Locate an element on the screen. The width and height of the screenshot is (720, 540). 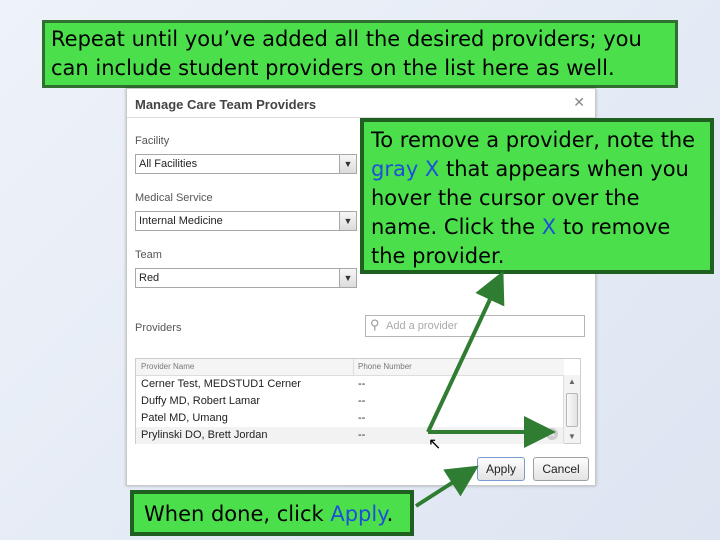
arrow-to-remove-callout is located at coordinates (465, 351).